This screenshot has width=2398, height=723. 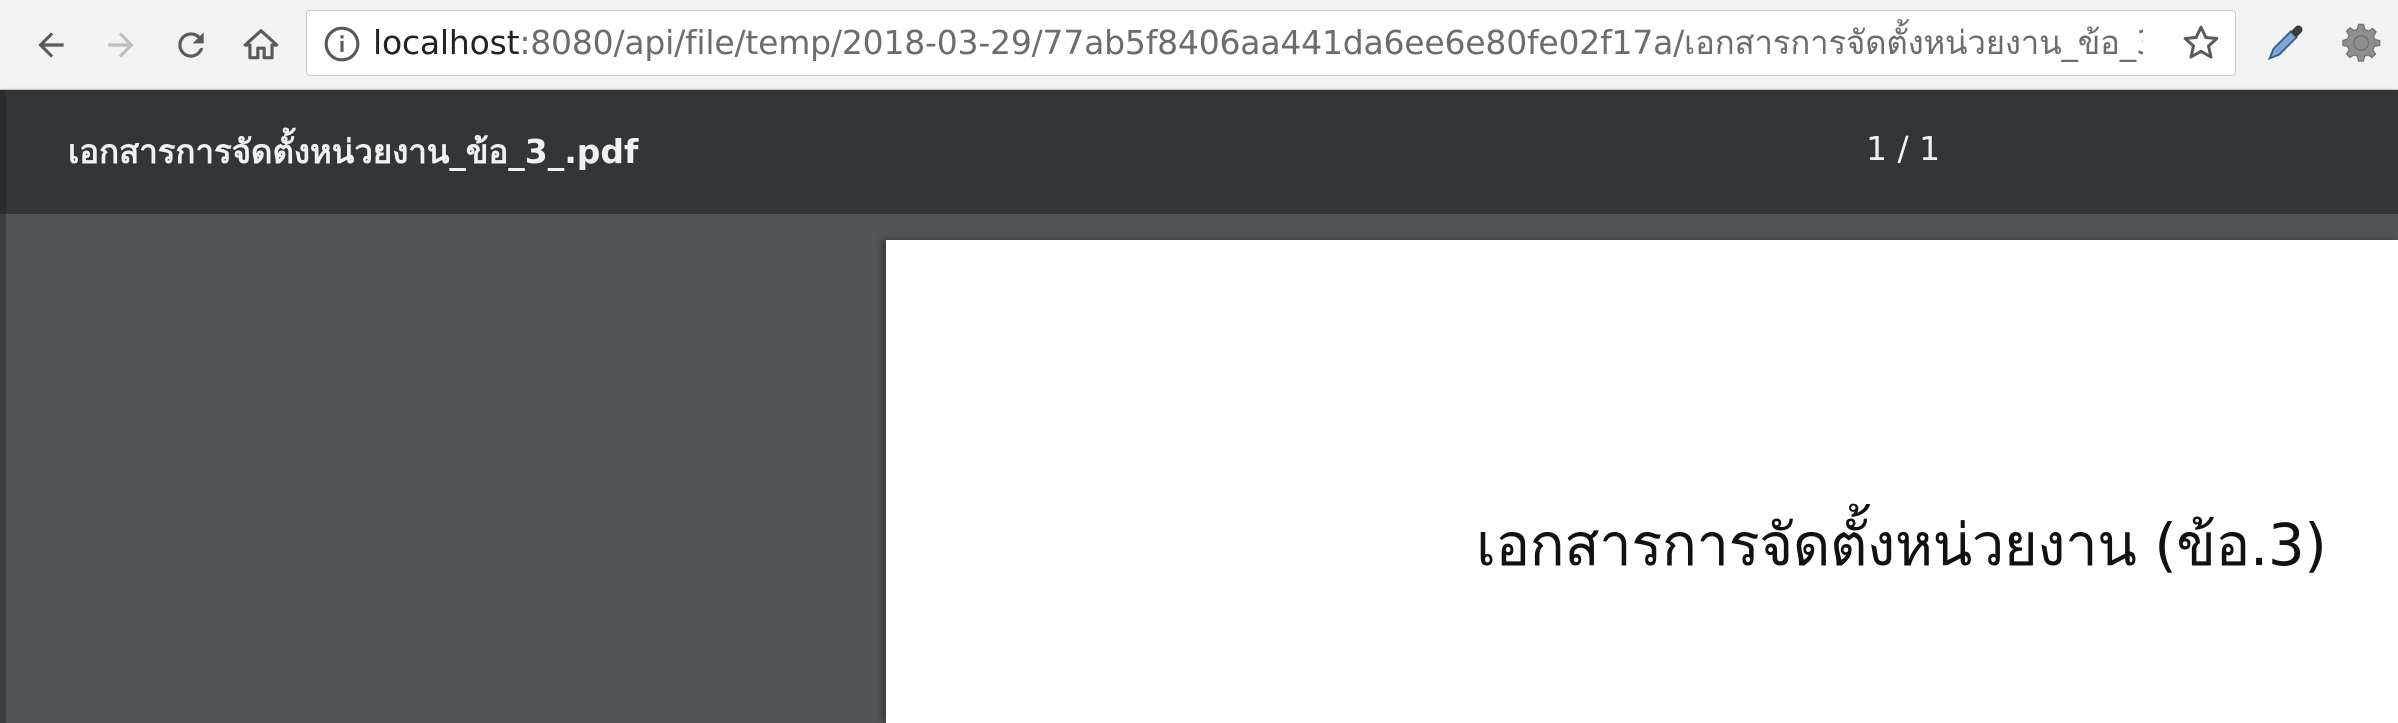 I want to click on gear-icon, so click(x=2361, y=42).